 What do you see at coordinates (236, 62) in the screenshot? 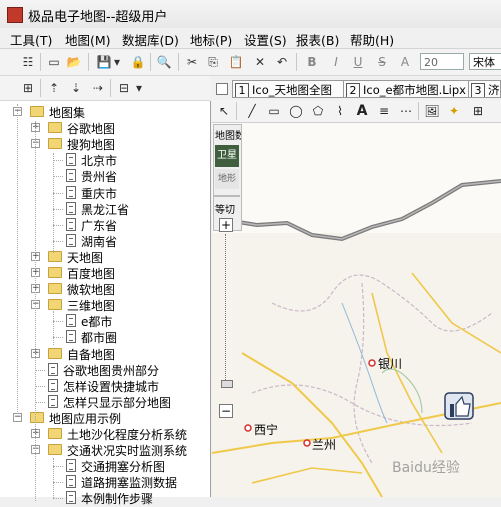
I see `paste-icon: 📋` at bounding box center [236, 62].